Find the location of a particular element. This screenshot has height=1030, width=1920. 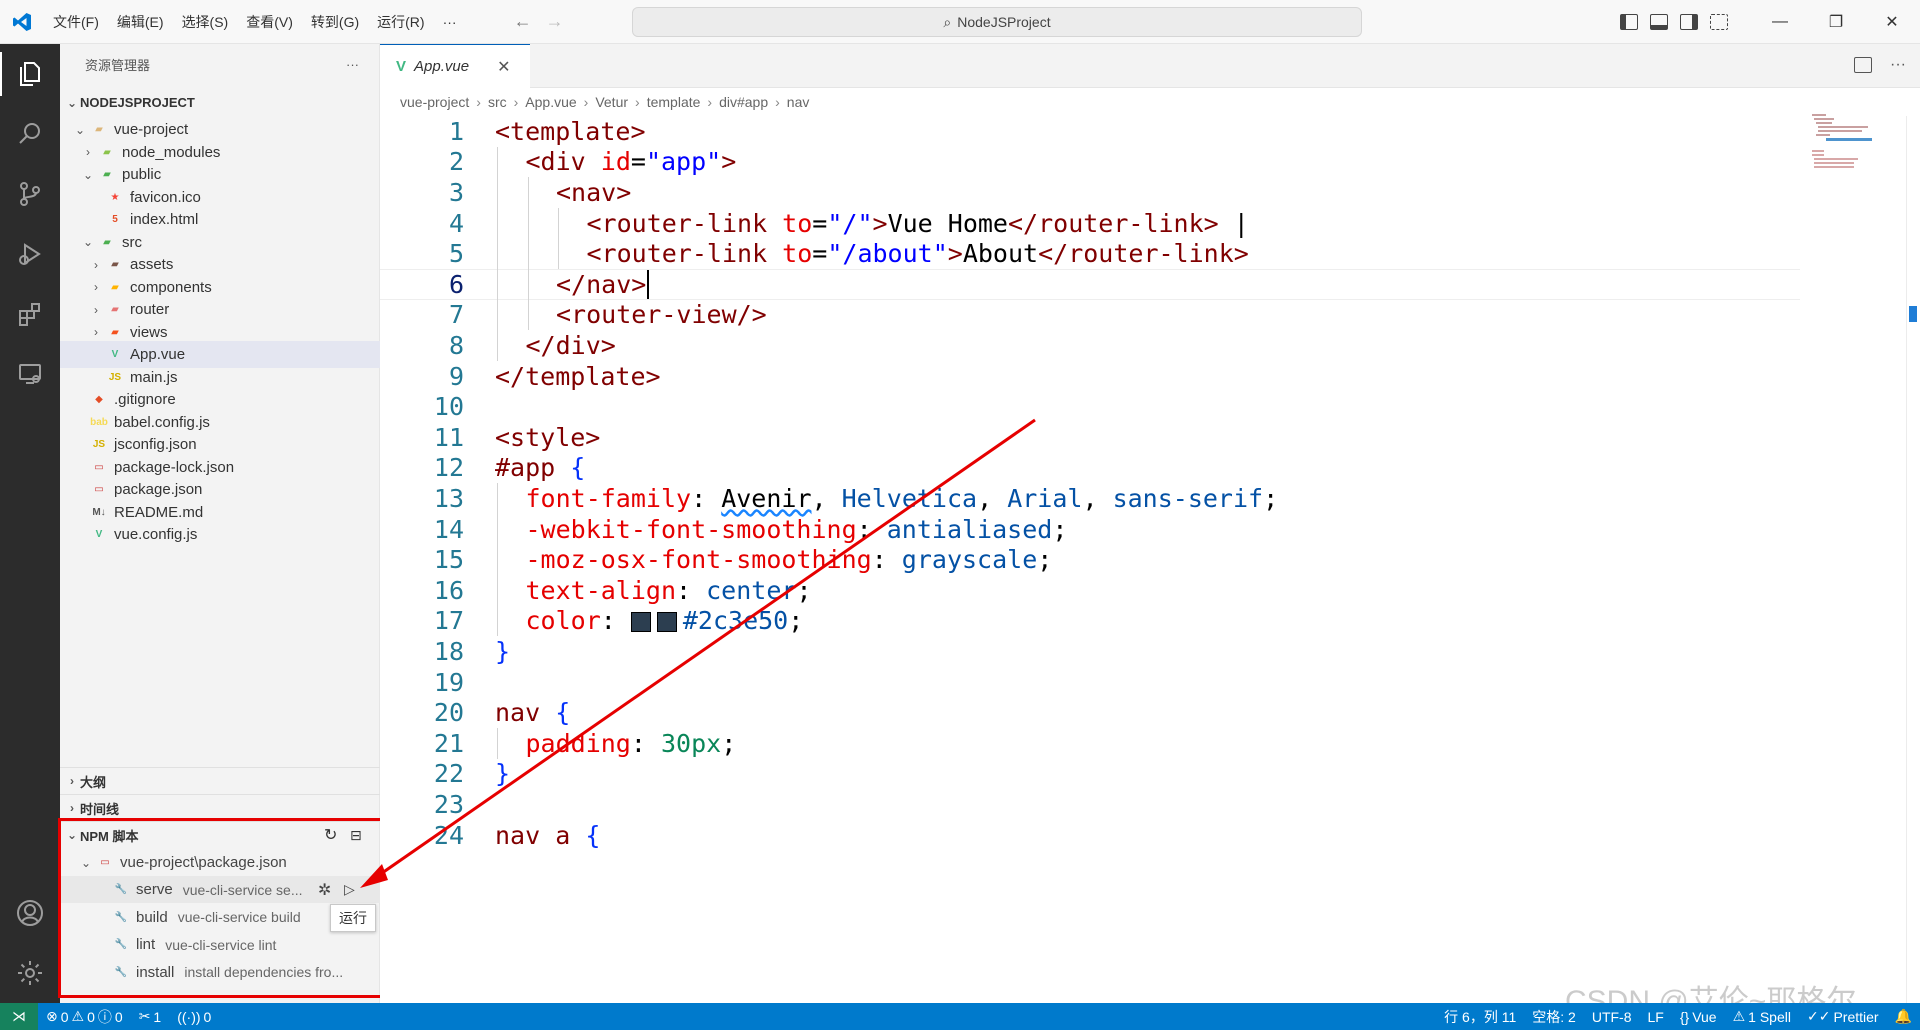

debug-icon: ✲ is located at coordinates (324, 890).